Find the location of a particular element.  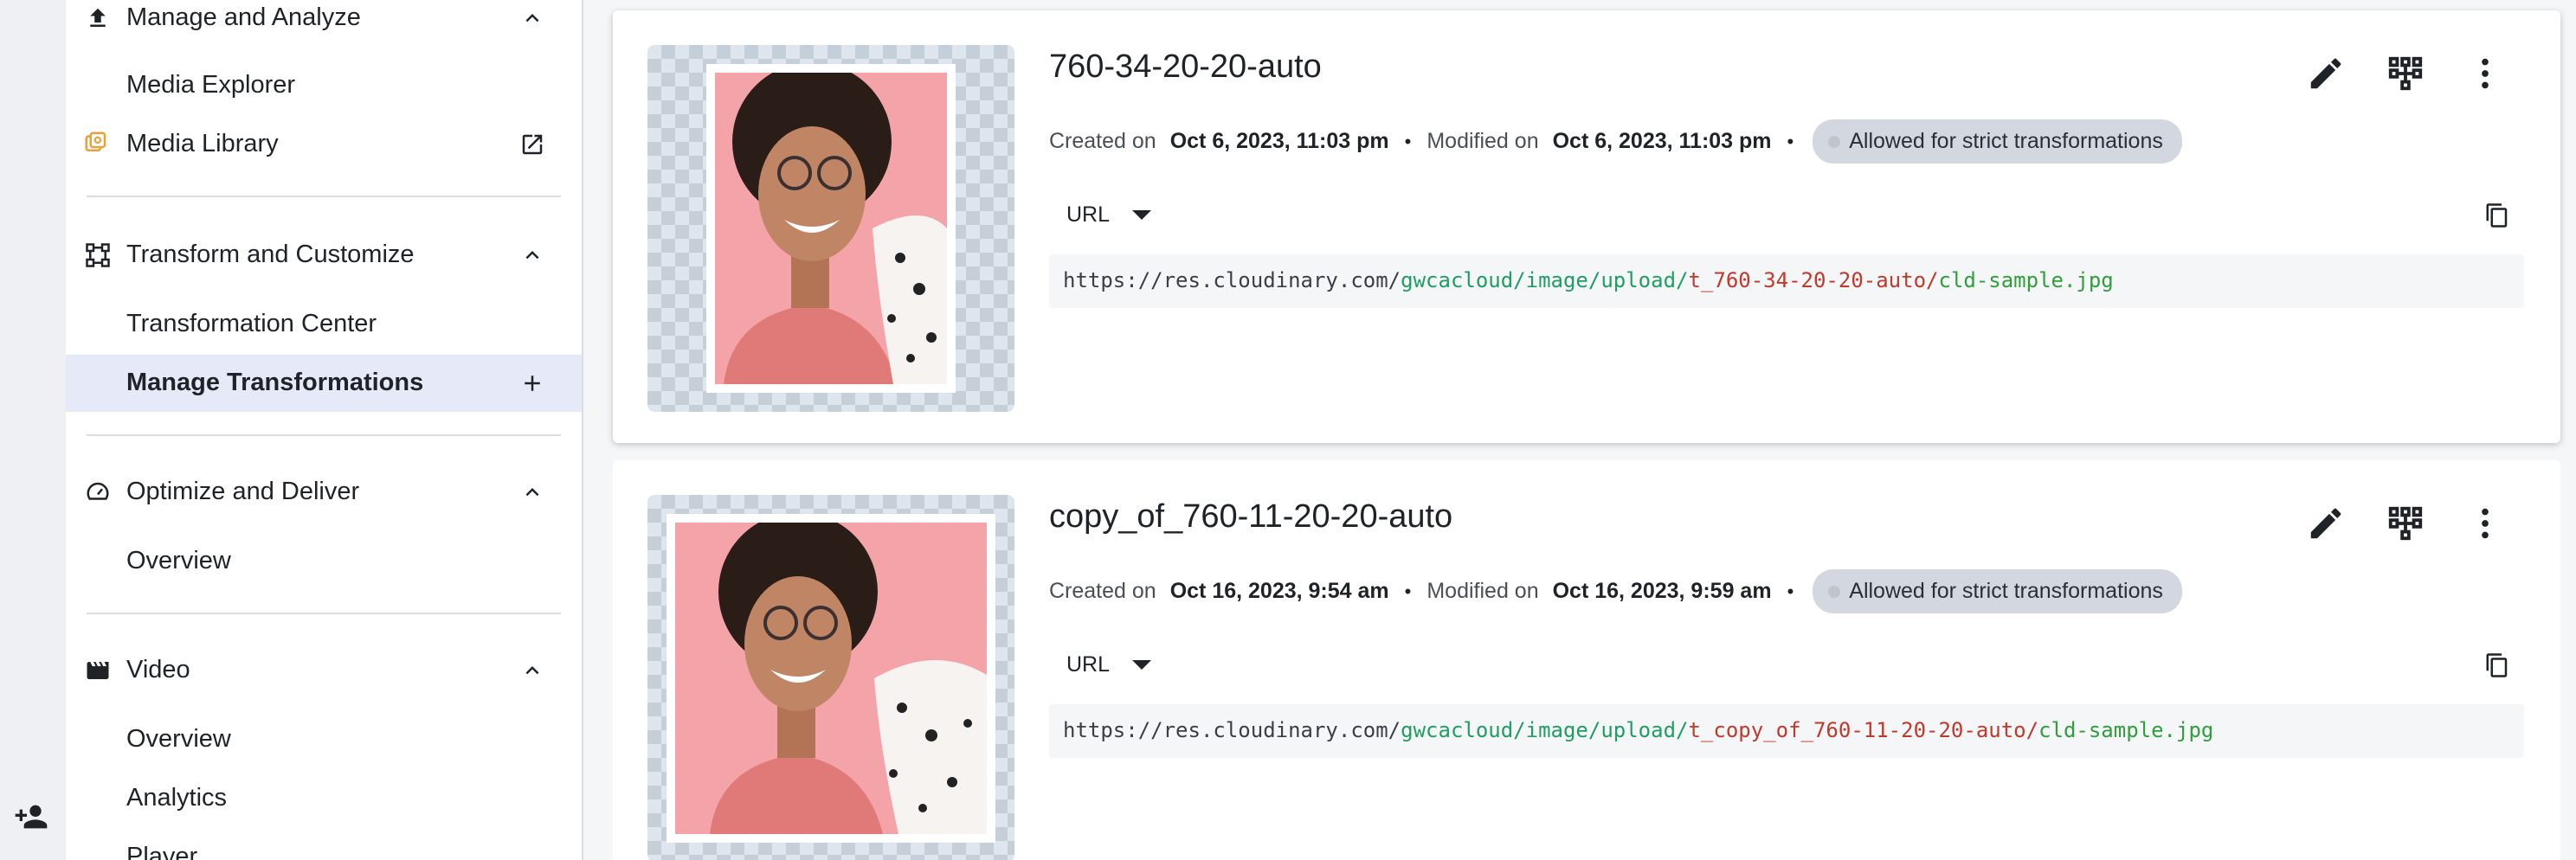

sidebar-item-optimize-overview: Overview is located at coordinates (324, 561).